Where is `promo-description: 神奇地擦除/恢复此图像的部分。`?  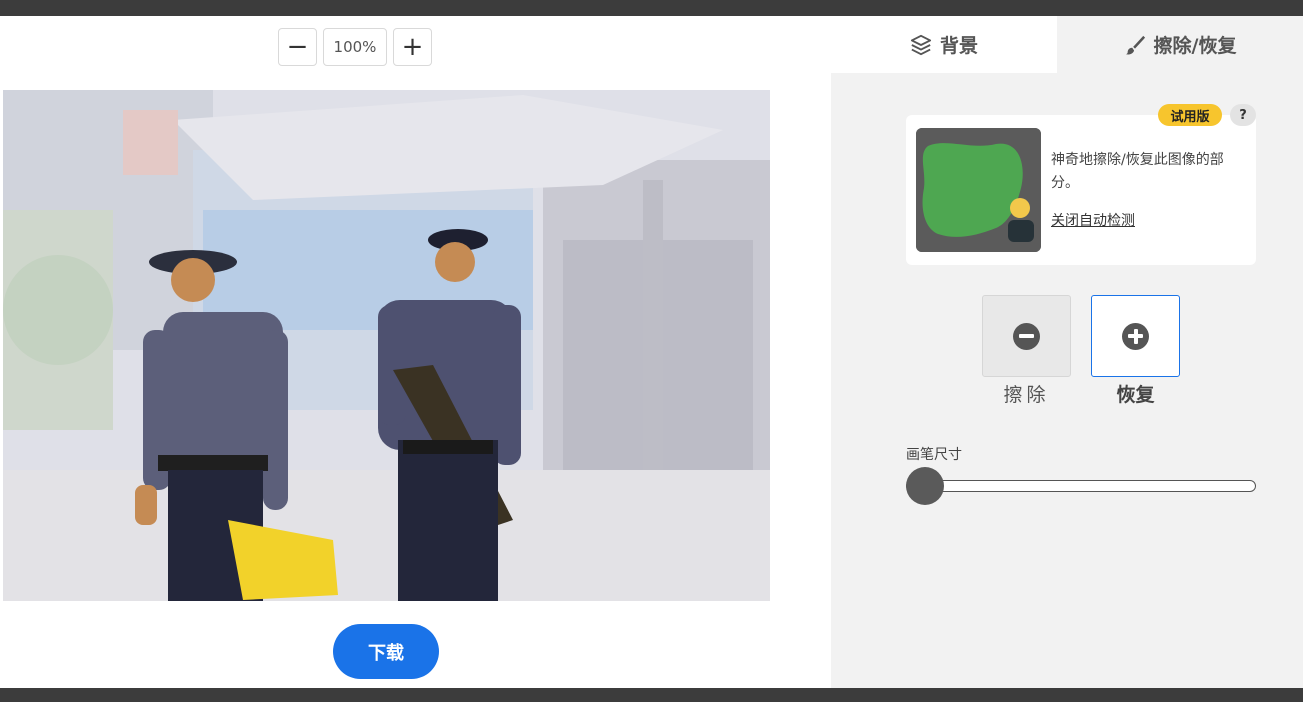
promo-description: 神奇地擦除/恢复此图像的部分。 is located at coordinates (1137, 171).